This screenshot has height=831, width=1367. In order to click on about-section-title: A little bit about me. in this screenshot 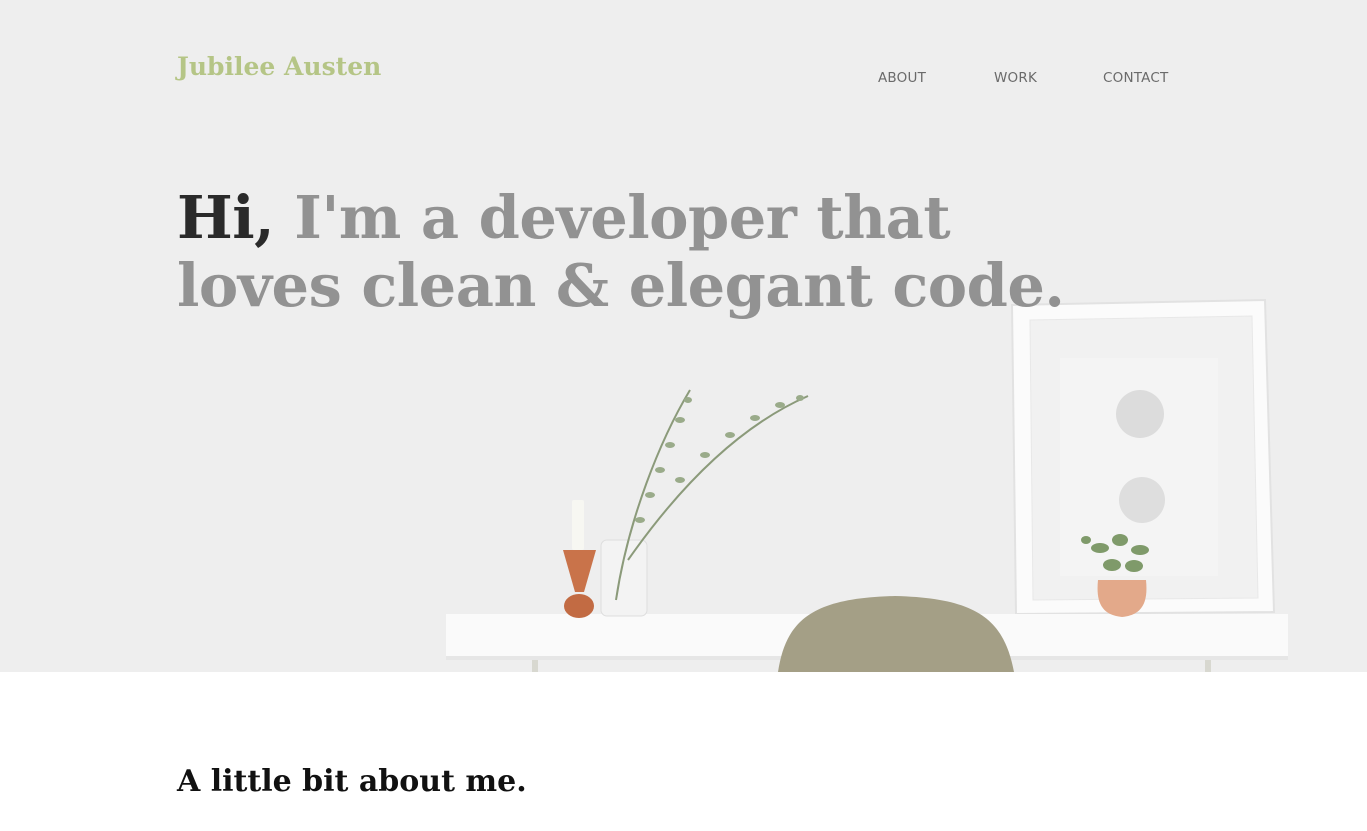, I will do `click(352, 781)`.